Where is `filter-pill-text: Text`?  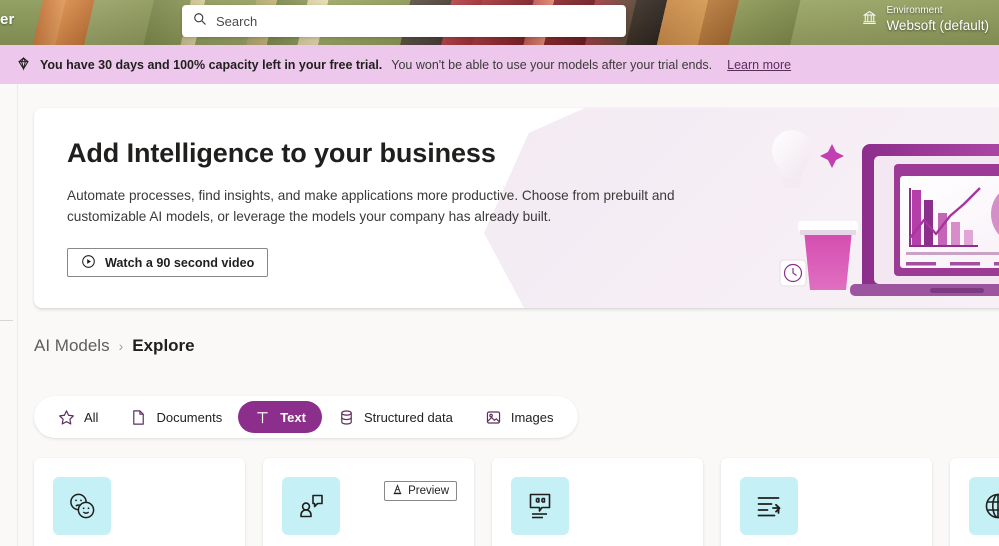
filter-pill-text: Text is located at coordinates (280, 417).